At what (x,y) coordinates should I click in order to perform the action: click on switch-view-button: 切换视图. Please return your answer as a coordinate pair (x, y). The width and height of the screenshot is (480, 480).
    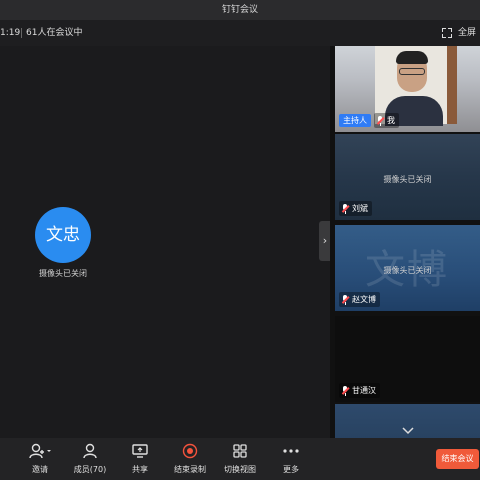
    Looking at the image, I should click on (240, 458).